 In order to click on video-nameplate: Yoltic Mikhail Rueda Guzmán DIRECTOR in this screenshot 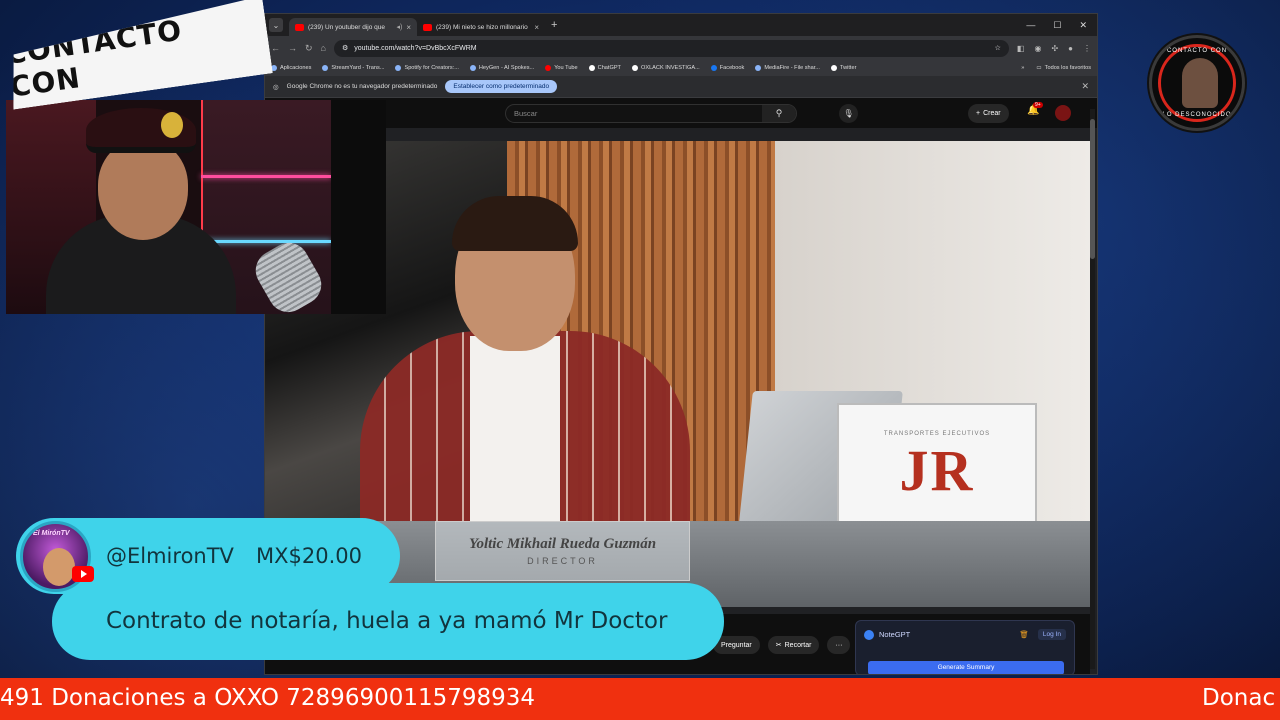, I will do `click(562, 551)`.